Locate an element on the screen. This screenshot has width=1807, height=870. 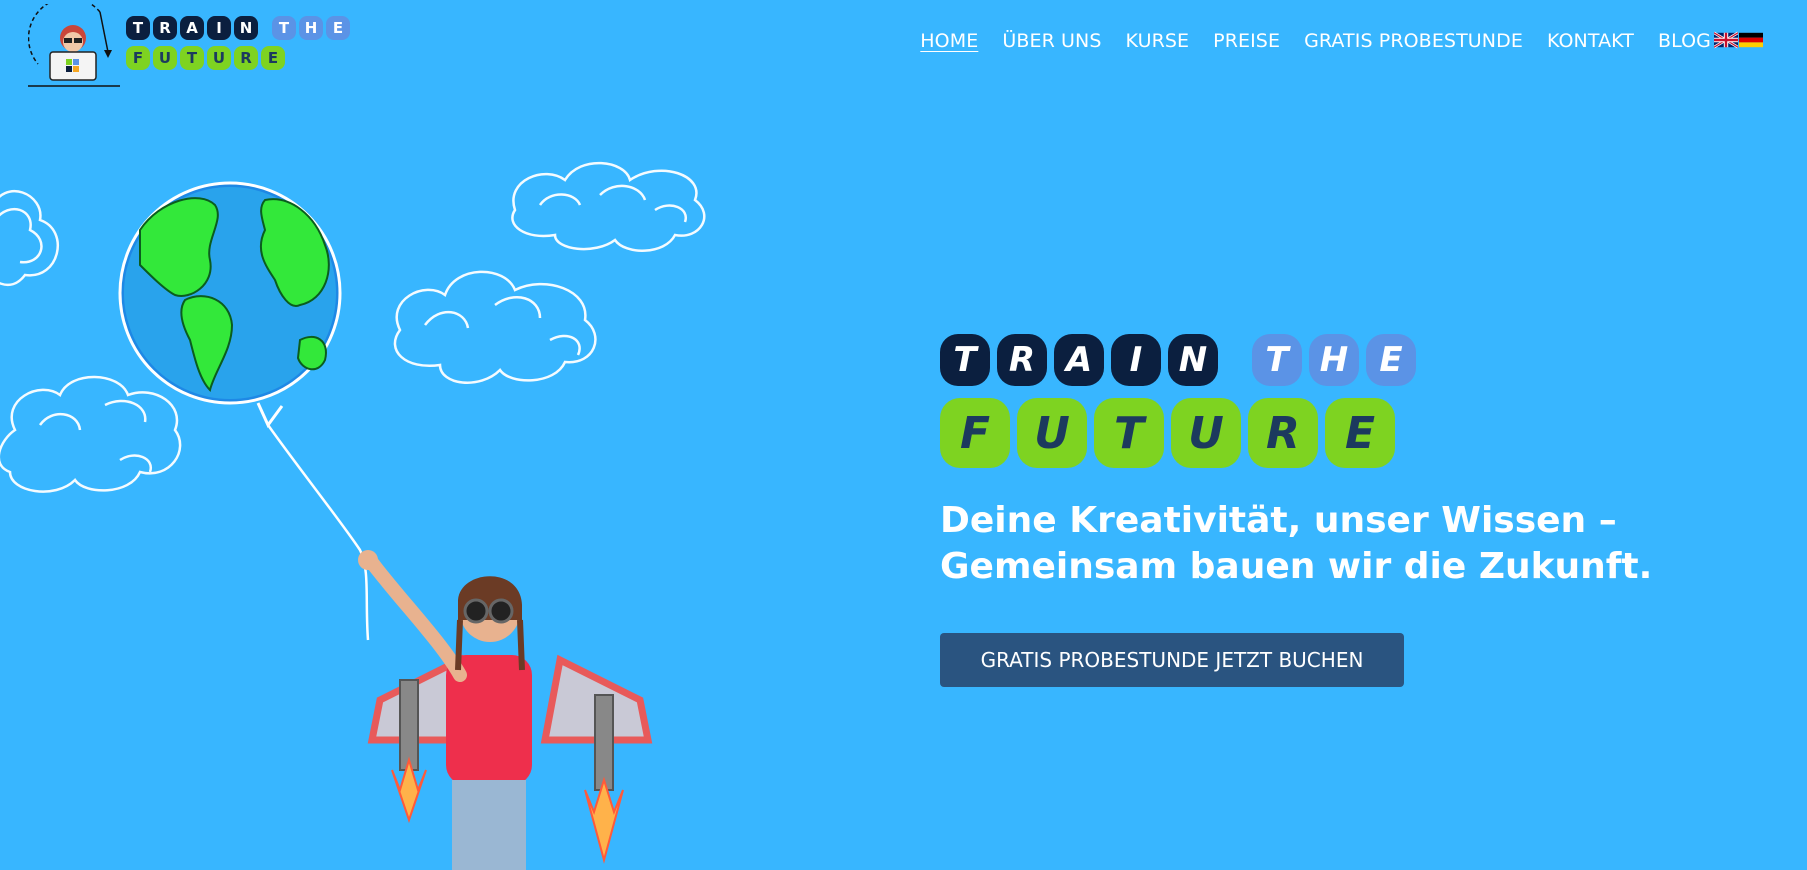
nav-item-home: HOME is located at coordinates (949, 41).